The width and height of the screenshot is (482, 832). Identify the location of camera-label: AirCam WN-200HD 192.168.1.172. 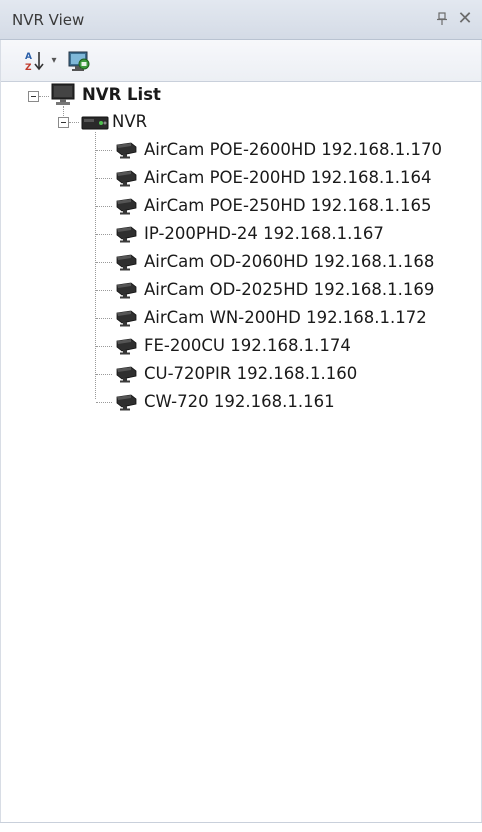
(285, 317).